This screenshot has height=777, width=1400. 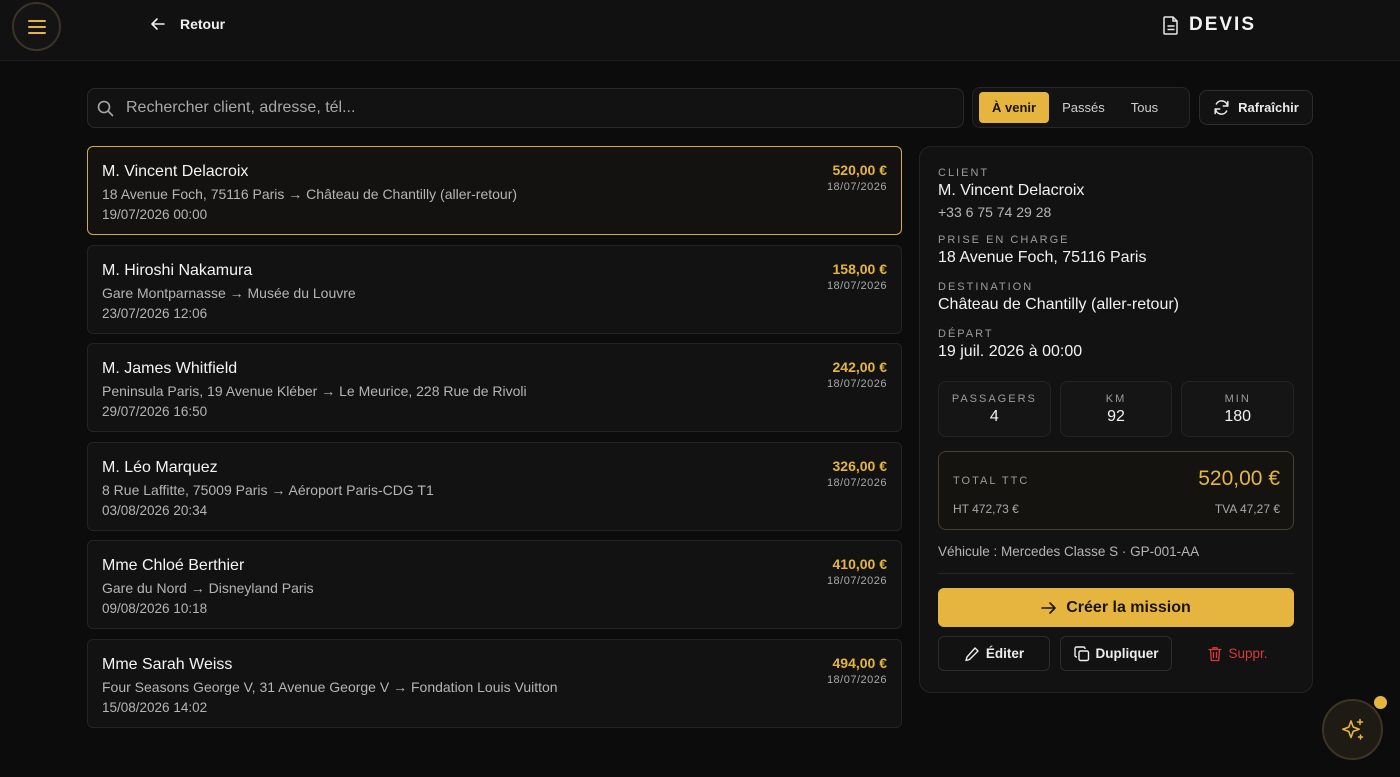 What do you see at coordinates (860, 465) in the screenshot?
I see `quote-amount: 326,00 €` at bounding box center [860, 465].